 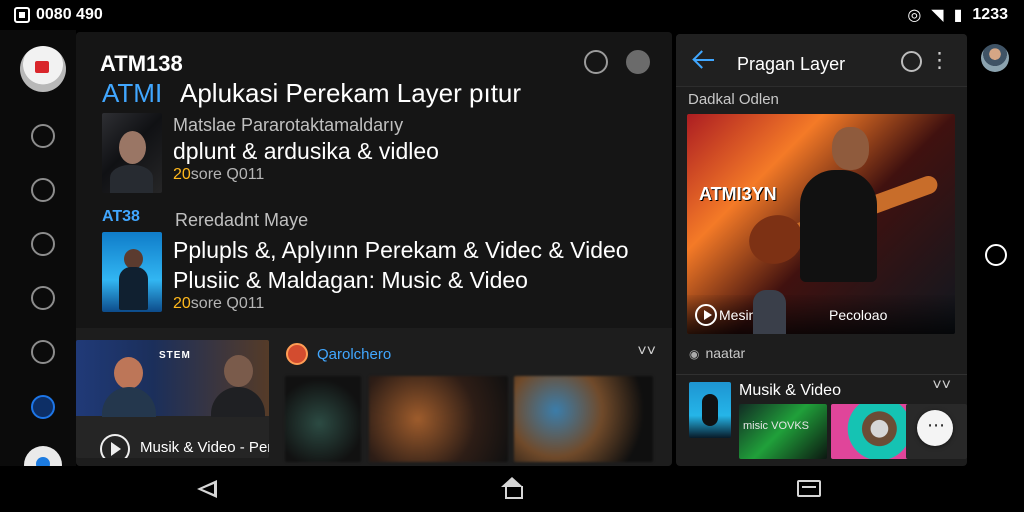 What do you see at coordinates (175, 355) in the screenshot?
I see `promo-tag: STEM` at bounding box center [175, 355].